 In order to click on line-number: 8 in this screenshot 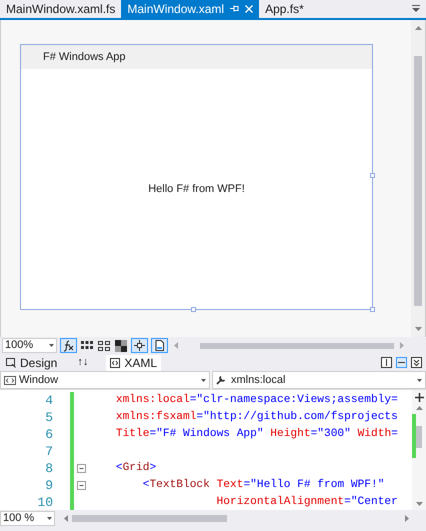, I will do `click(49, 469)`.